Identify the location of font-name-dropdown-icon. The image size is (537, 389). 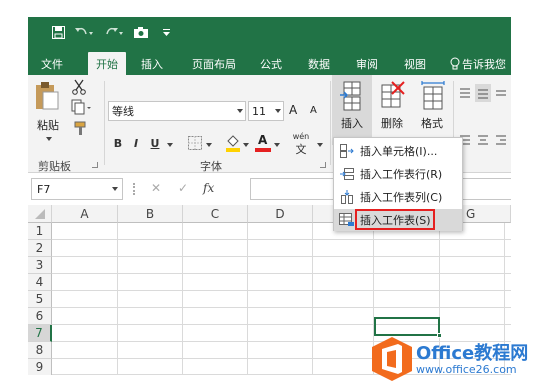
(240, 111).